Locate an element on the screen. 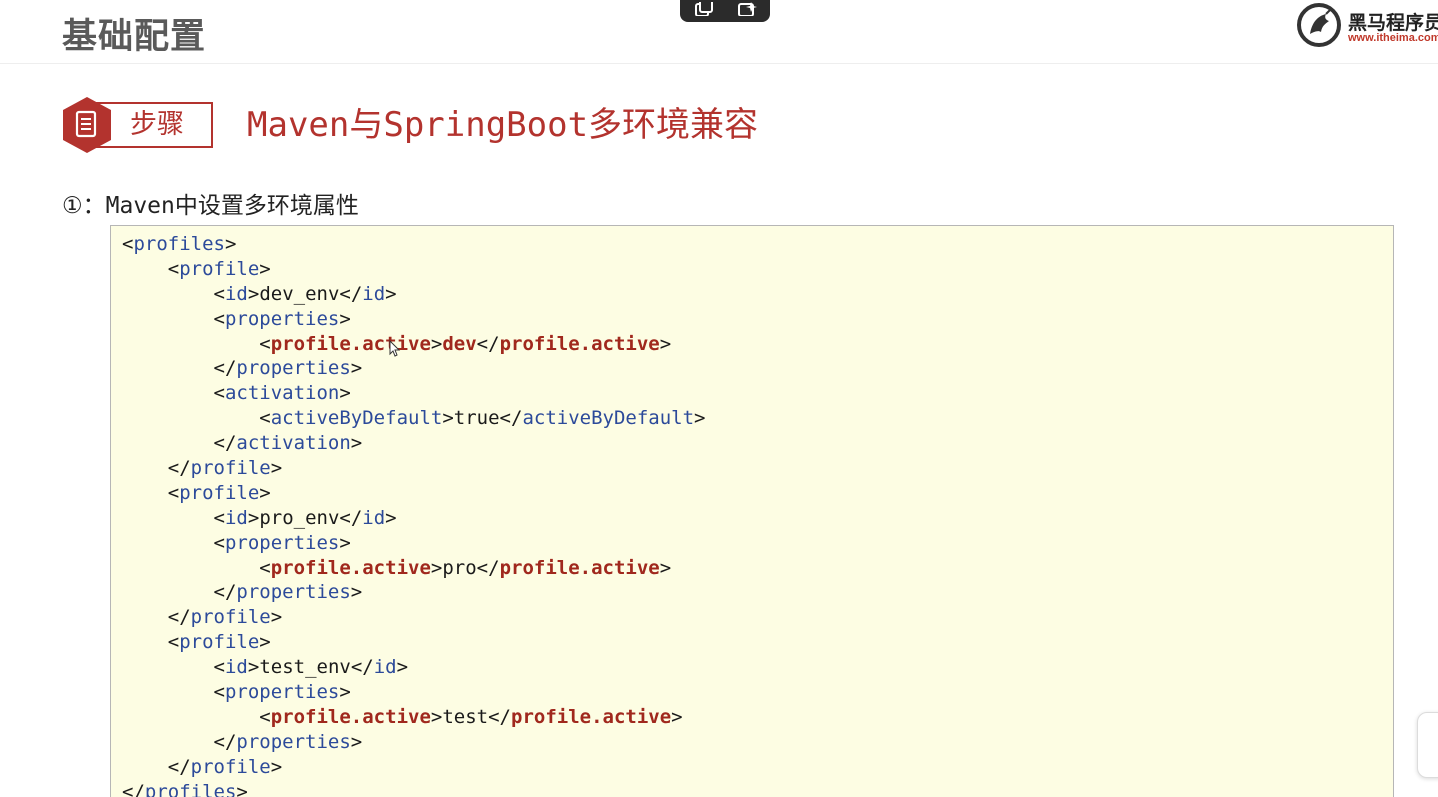  step-heading: Maven与SpringBoot多环境兼容 is located at coordinates (503, 125).